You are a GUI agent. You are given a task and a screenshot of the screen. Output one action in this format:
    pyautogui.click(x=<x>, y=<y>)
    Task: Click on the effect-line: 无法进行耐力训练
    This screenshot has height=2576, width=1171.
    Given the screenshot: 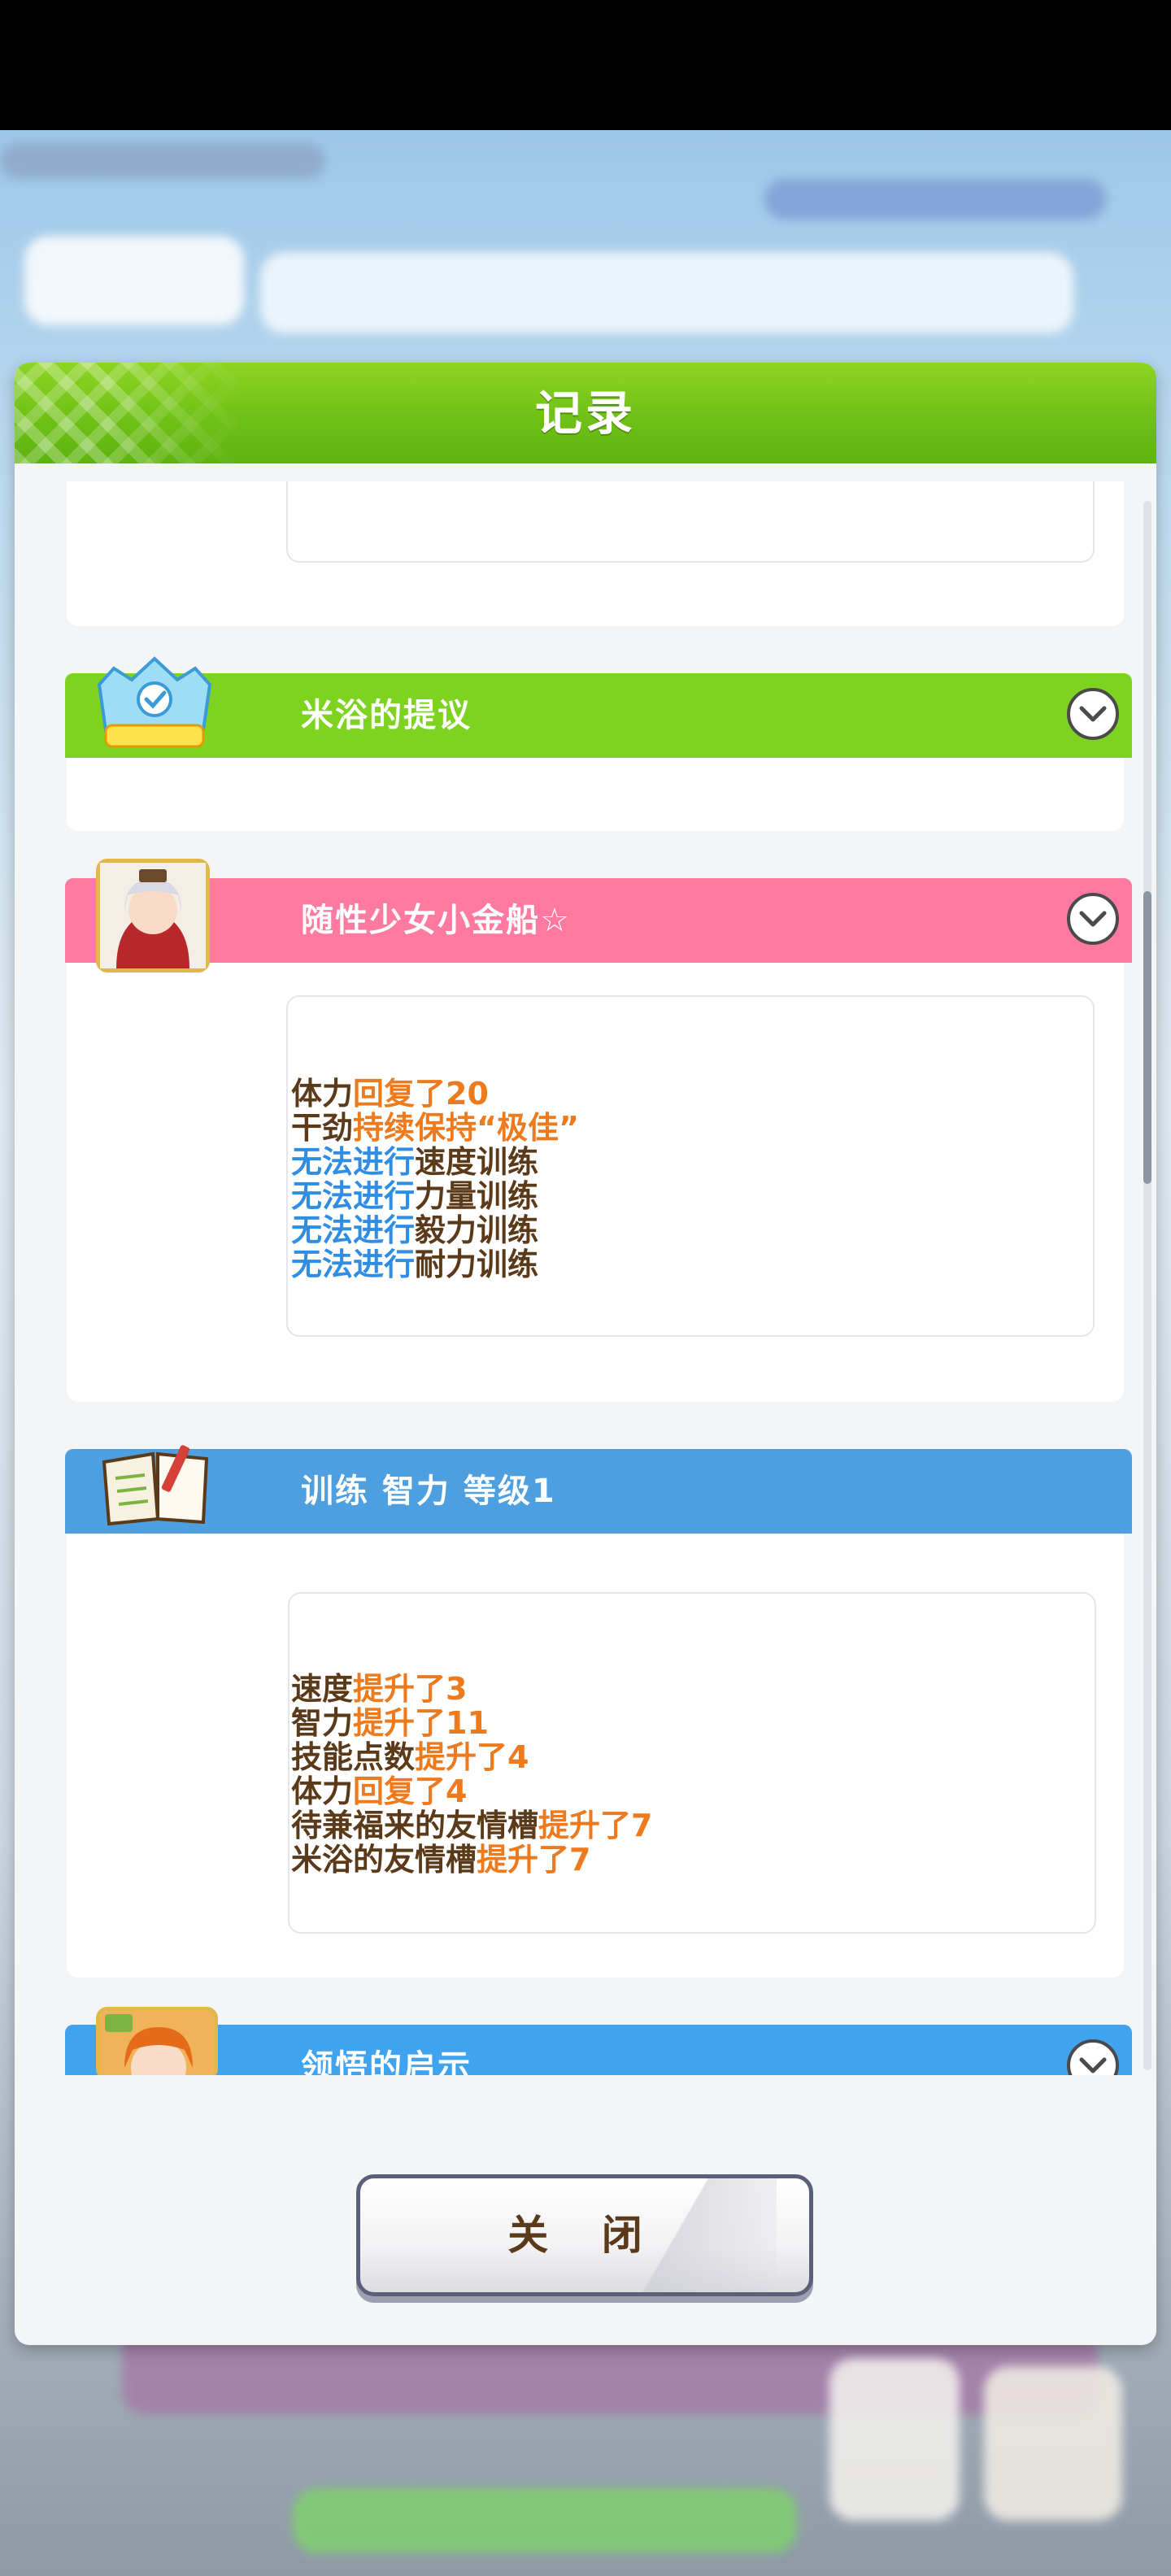 What is the action you would take?
    pyautogui.click(x=415, y=1264)
    